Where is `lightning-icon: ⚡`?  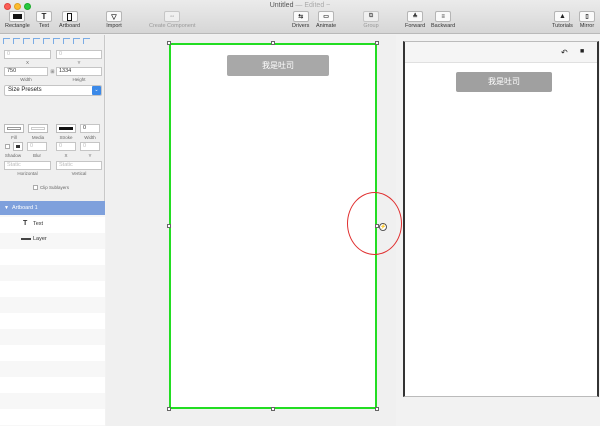 lightning-icon: ⚡ is located at coordinates (383, 227).